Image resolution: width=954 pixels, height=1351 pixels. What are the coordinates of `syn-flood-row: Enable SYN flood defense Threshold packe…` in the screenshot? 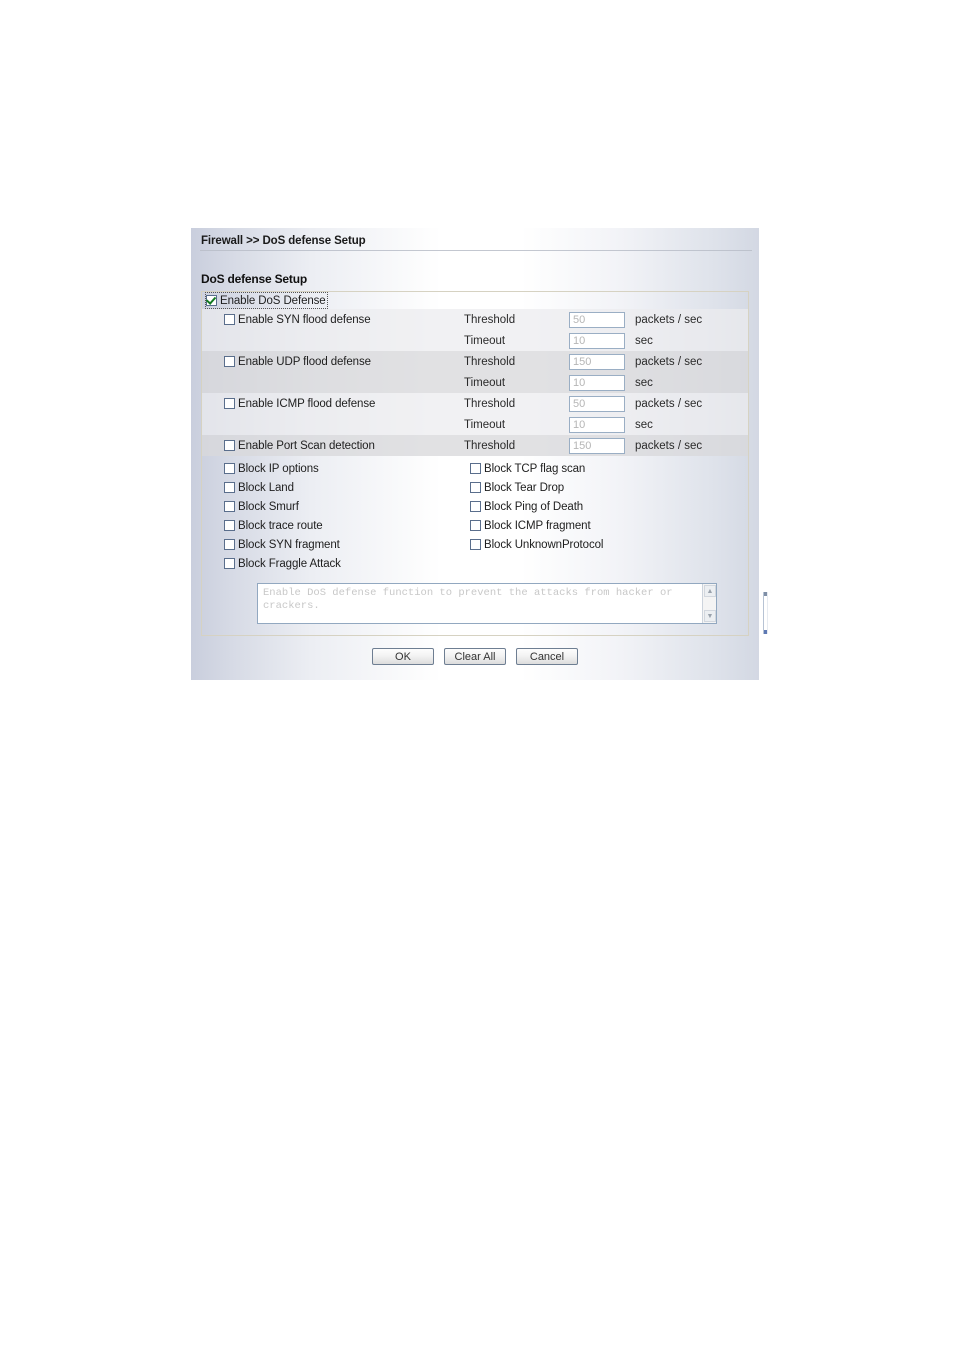 It's located at (475, 319).